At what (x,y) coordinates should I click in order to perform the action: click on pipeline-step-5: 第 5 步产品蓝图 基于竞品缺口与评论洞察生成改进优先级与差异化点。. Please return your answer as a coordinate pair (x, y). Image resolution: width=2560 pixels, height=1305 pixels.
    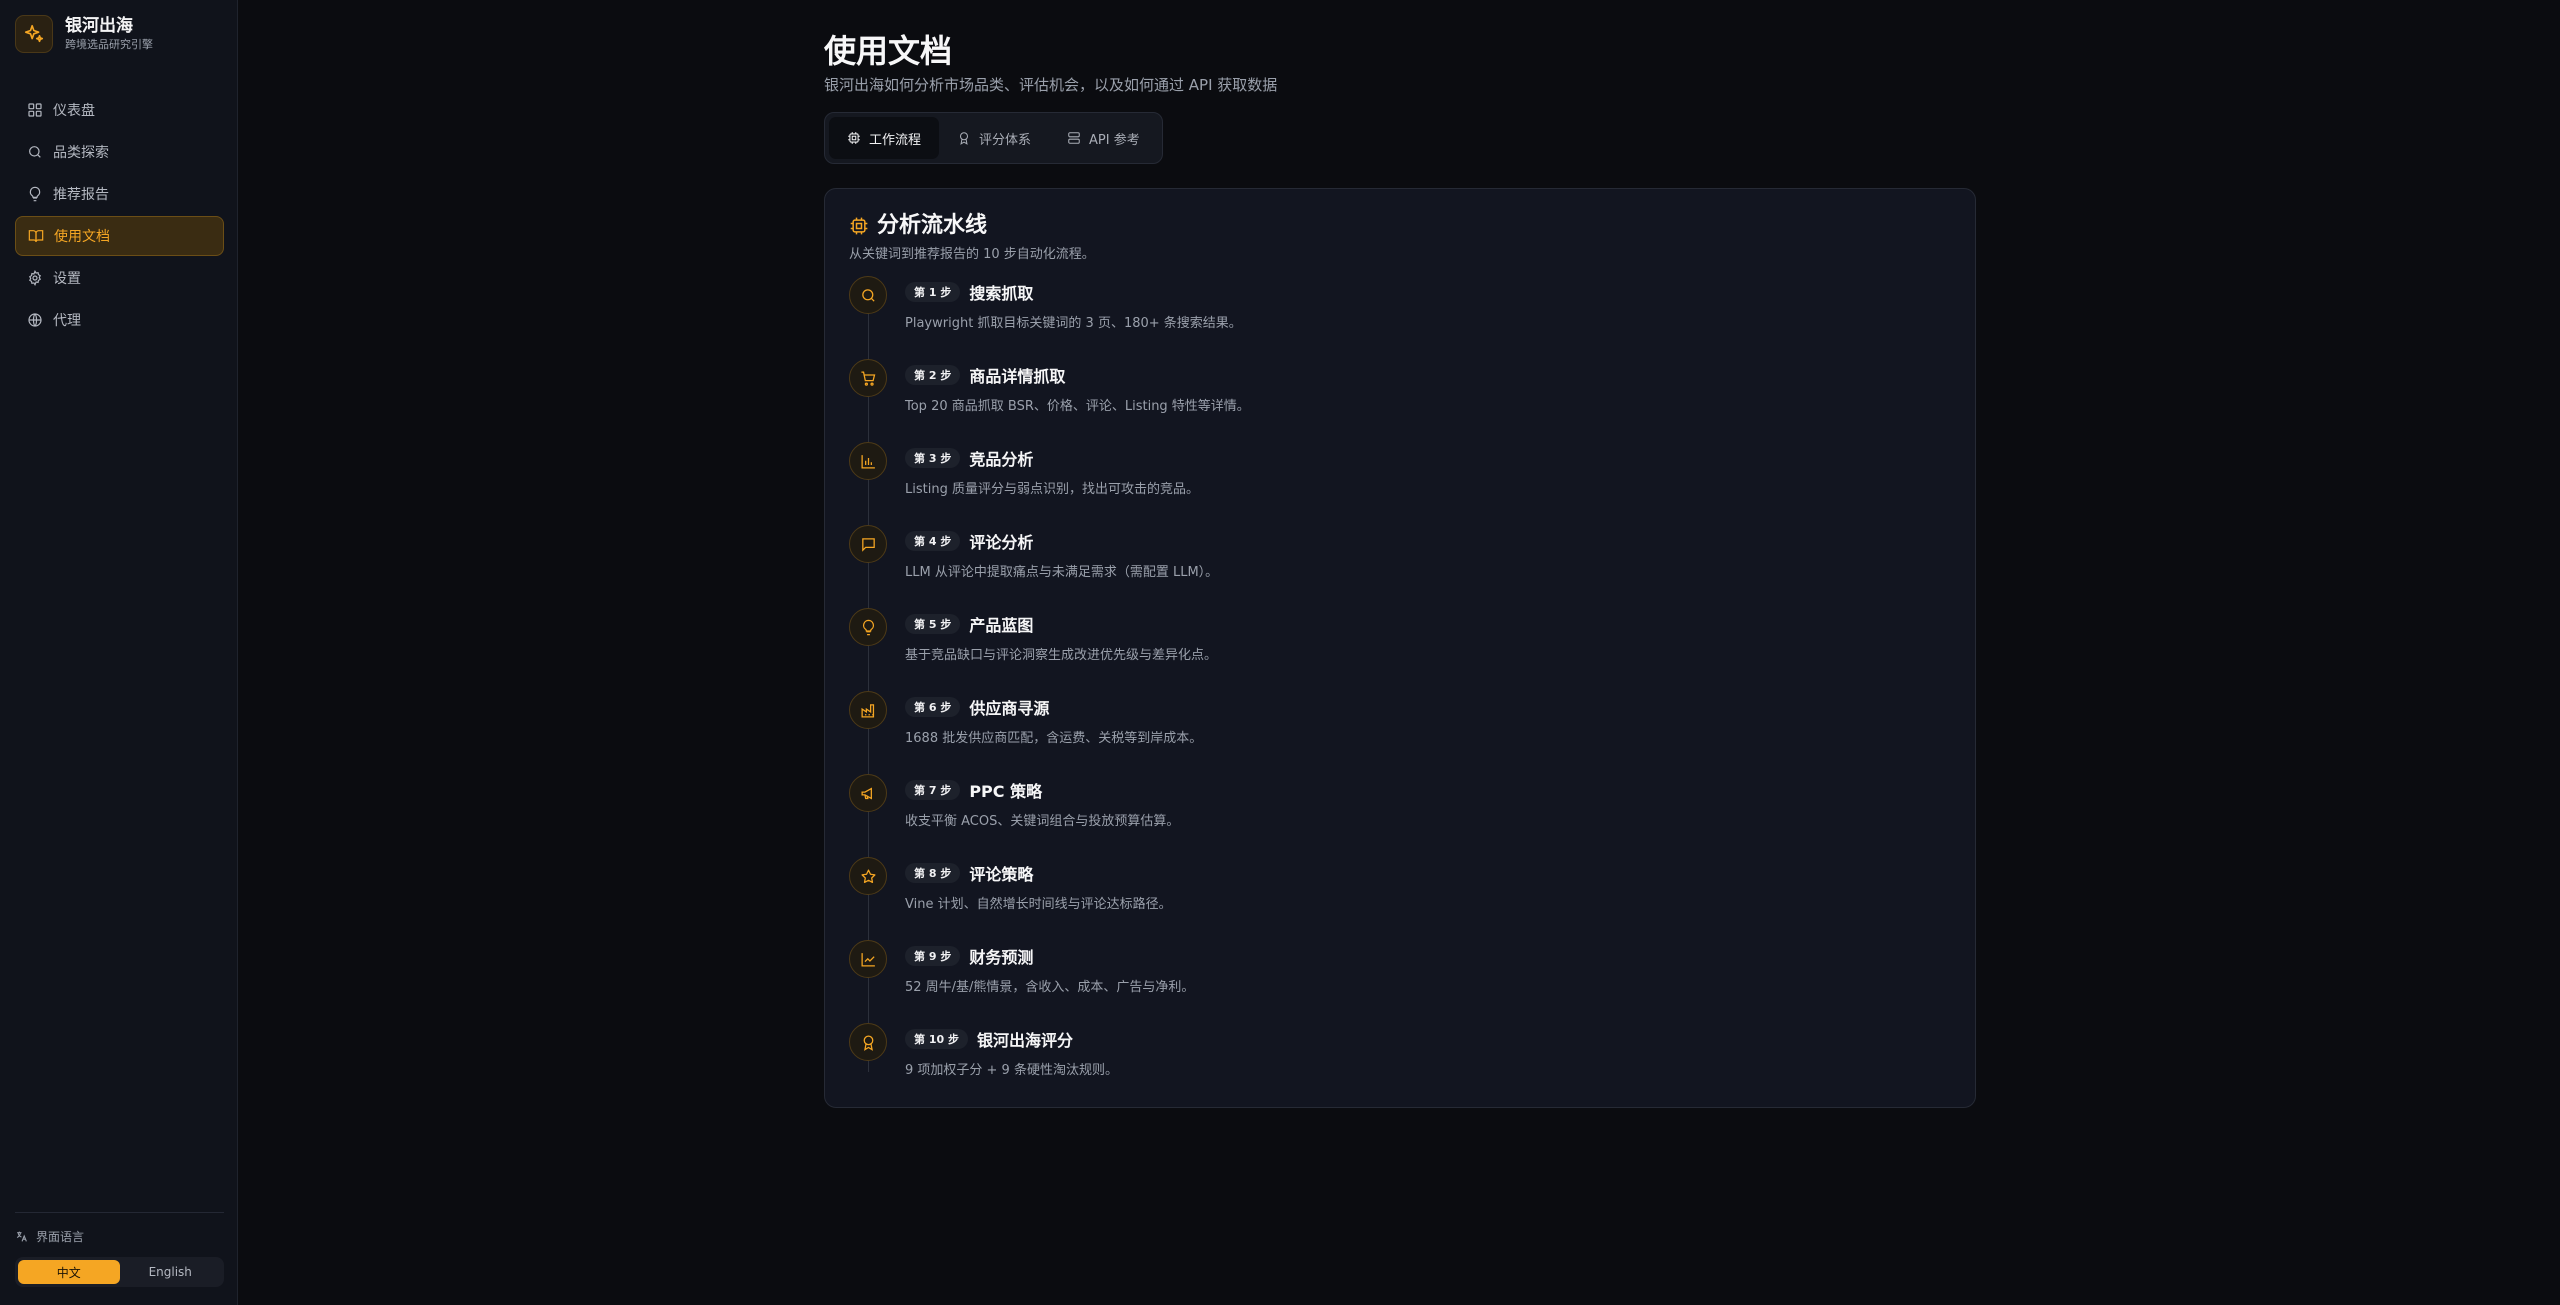
    Looking at the image, I should click on (1400, 649).